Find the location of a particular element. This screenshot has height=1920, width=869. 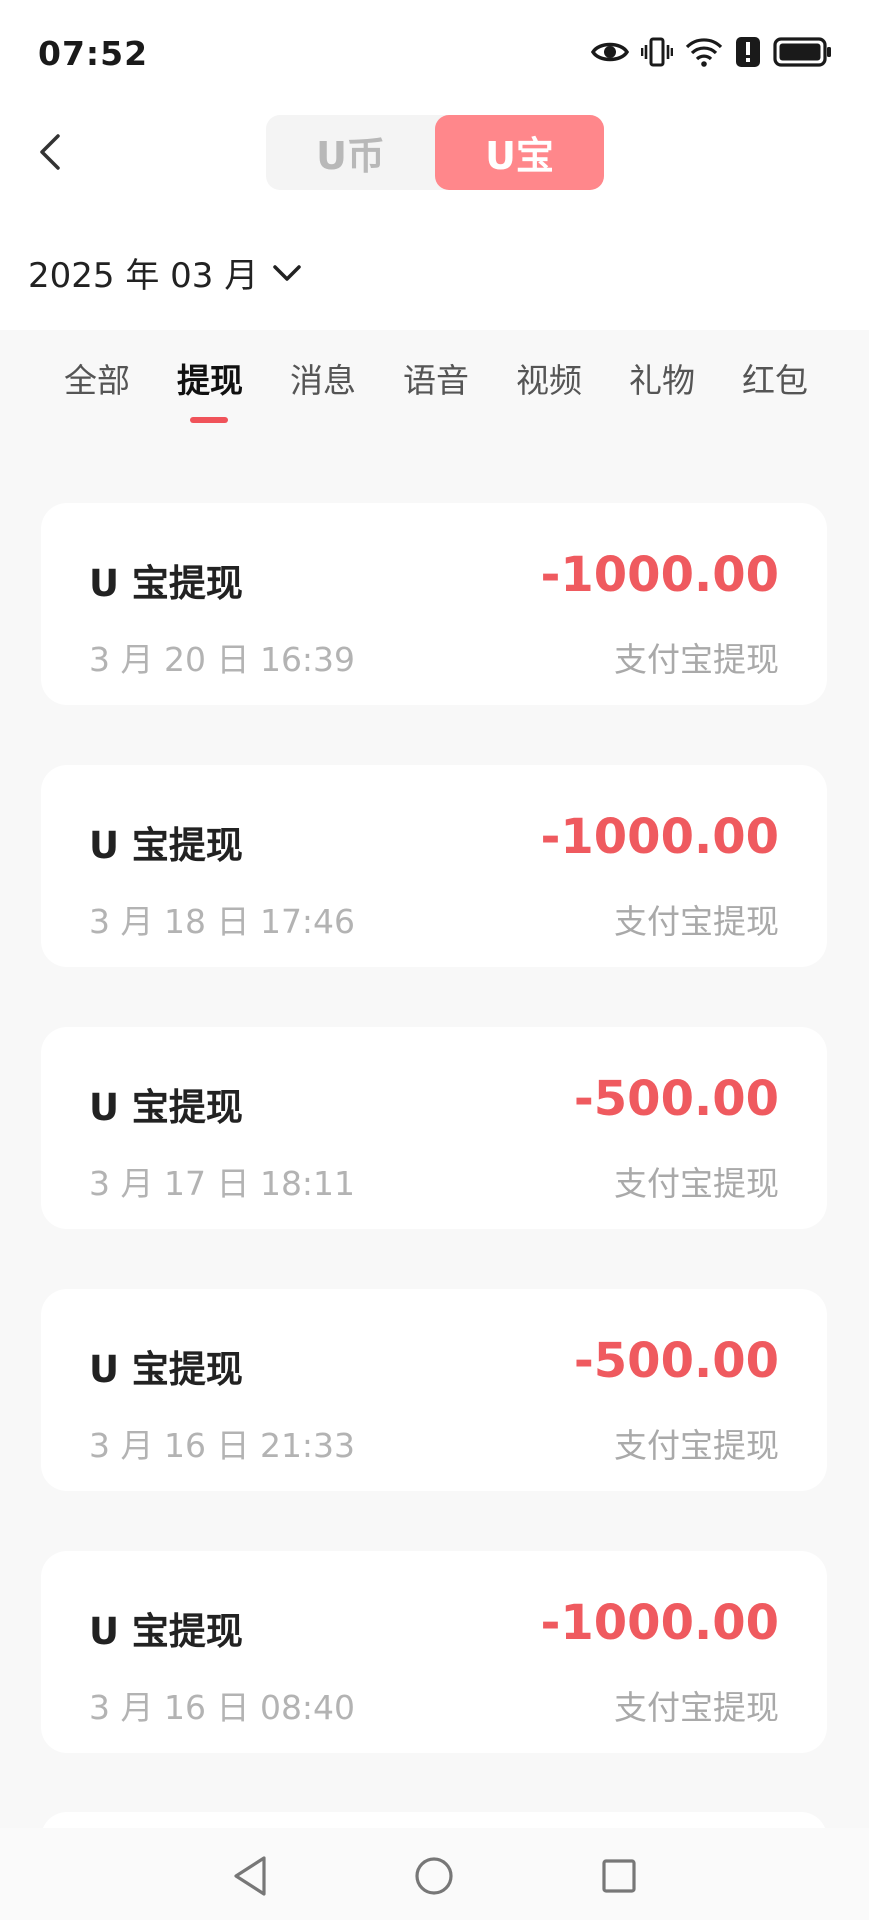

status-time: 07:52 is located at coordinates (93, 53).